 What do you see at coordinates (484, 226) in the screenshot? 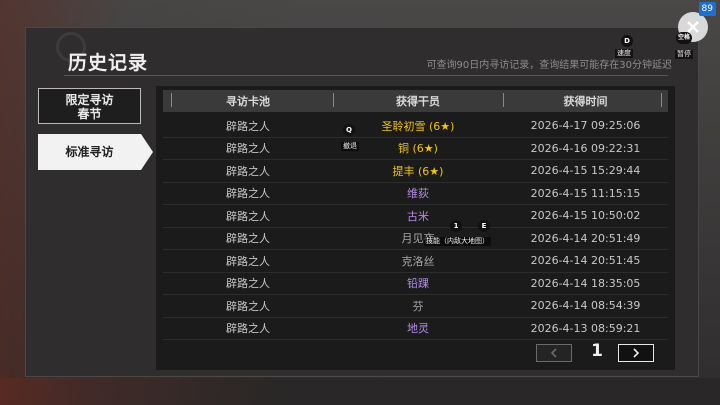
I see `hotkey-e-icon: E` at bounding box center [484, 226].